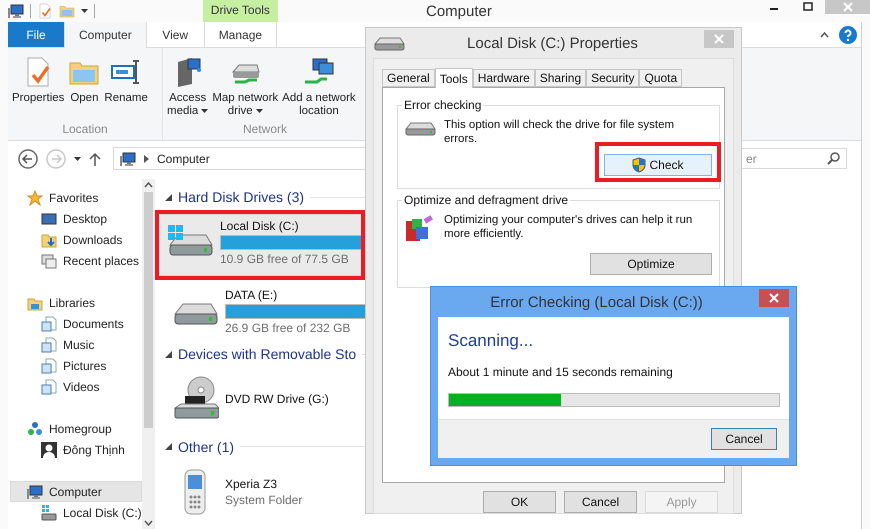  I want to click on user-icon, so click(49, 450).